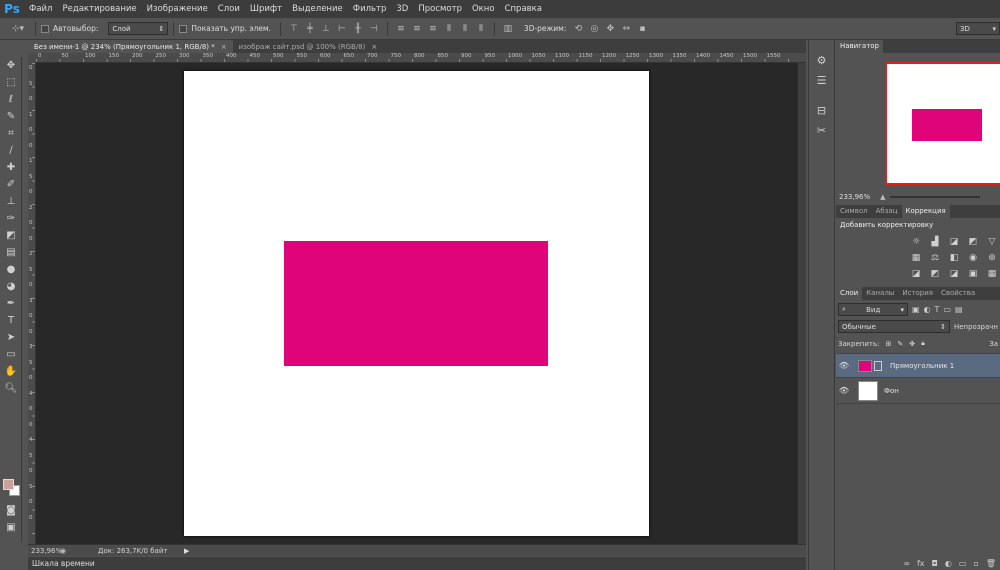 The height and width of the screenshot is (570, 1000). I want to click on tab-adjustments: Коррекция, so click(925, 211).